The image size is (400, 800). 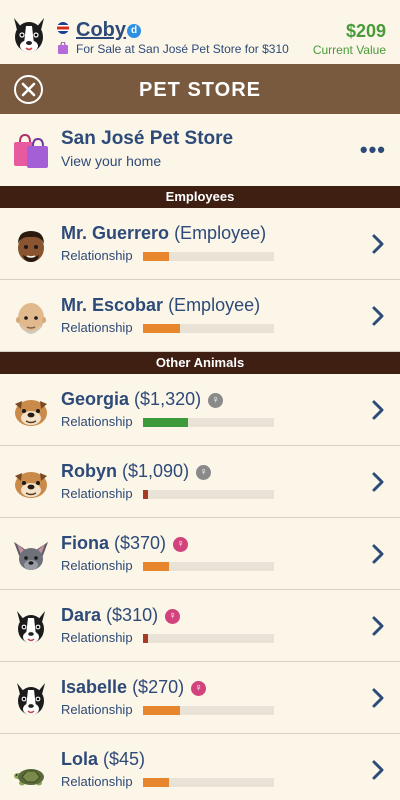 What do you see at coordinates (200, 767) in the screenshot?
I see `list-item-animal: Lola ($45) Relationship` at bounding box center [200, 767].